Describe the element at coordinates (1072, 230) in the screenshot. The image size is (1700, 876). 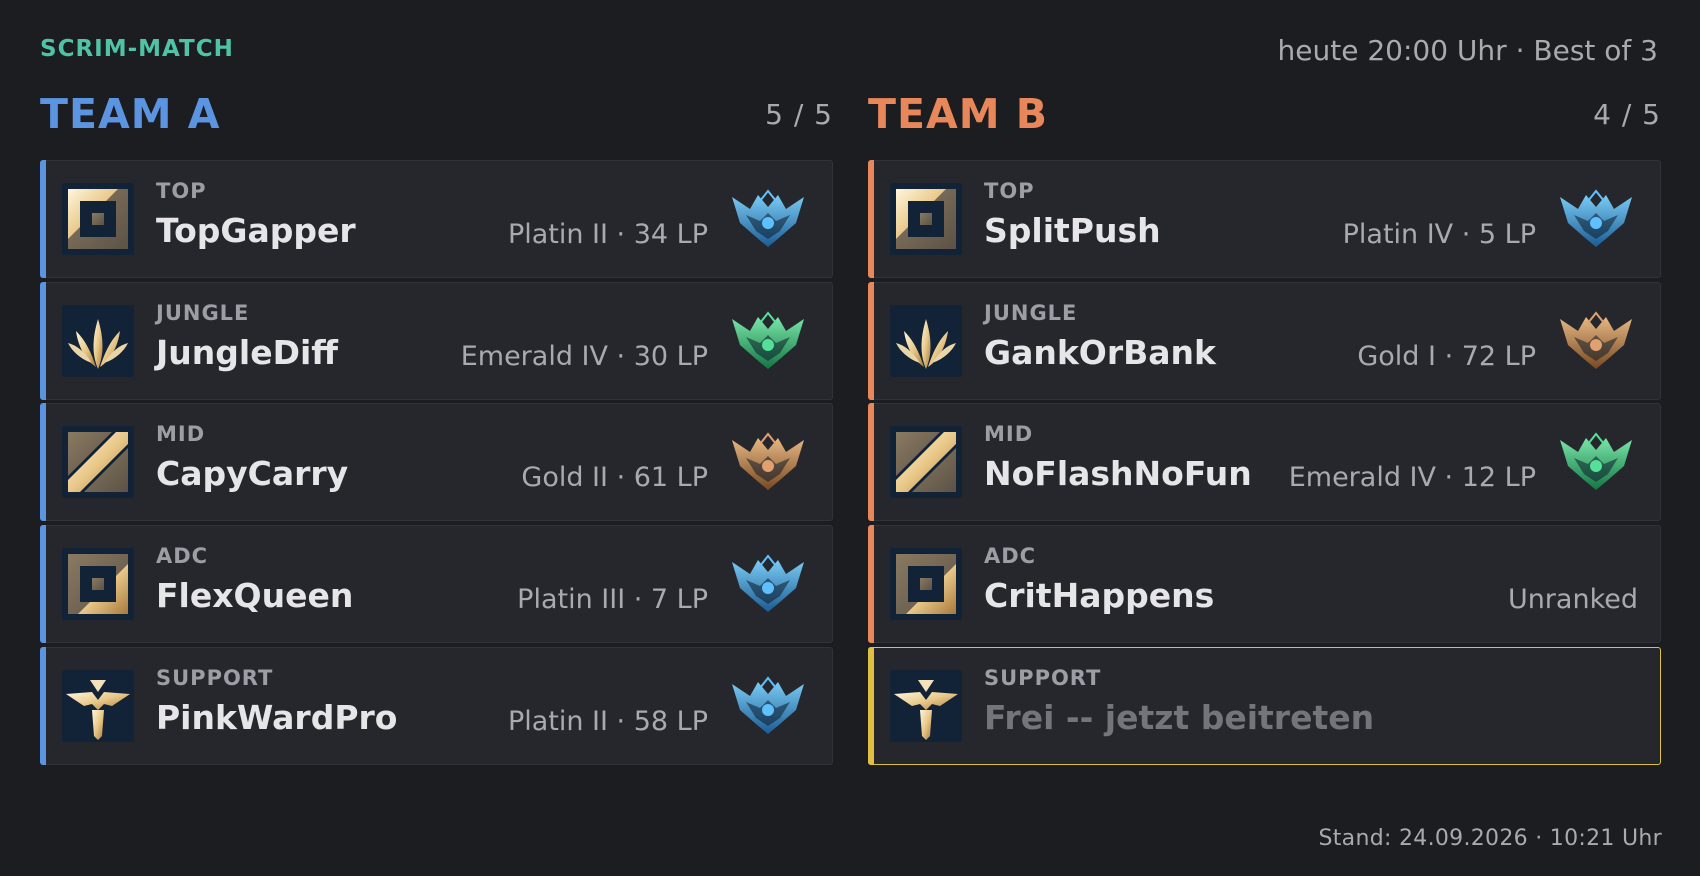
I see `player-name: SplitPush` at that location.